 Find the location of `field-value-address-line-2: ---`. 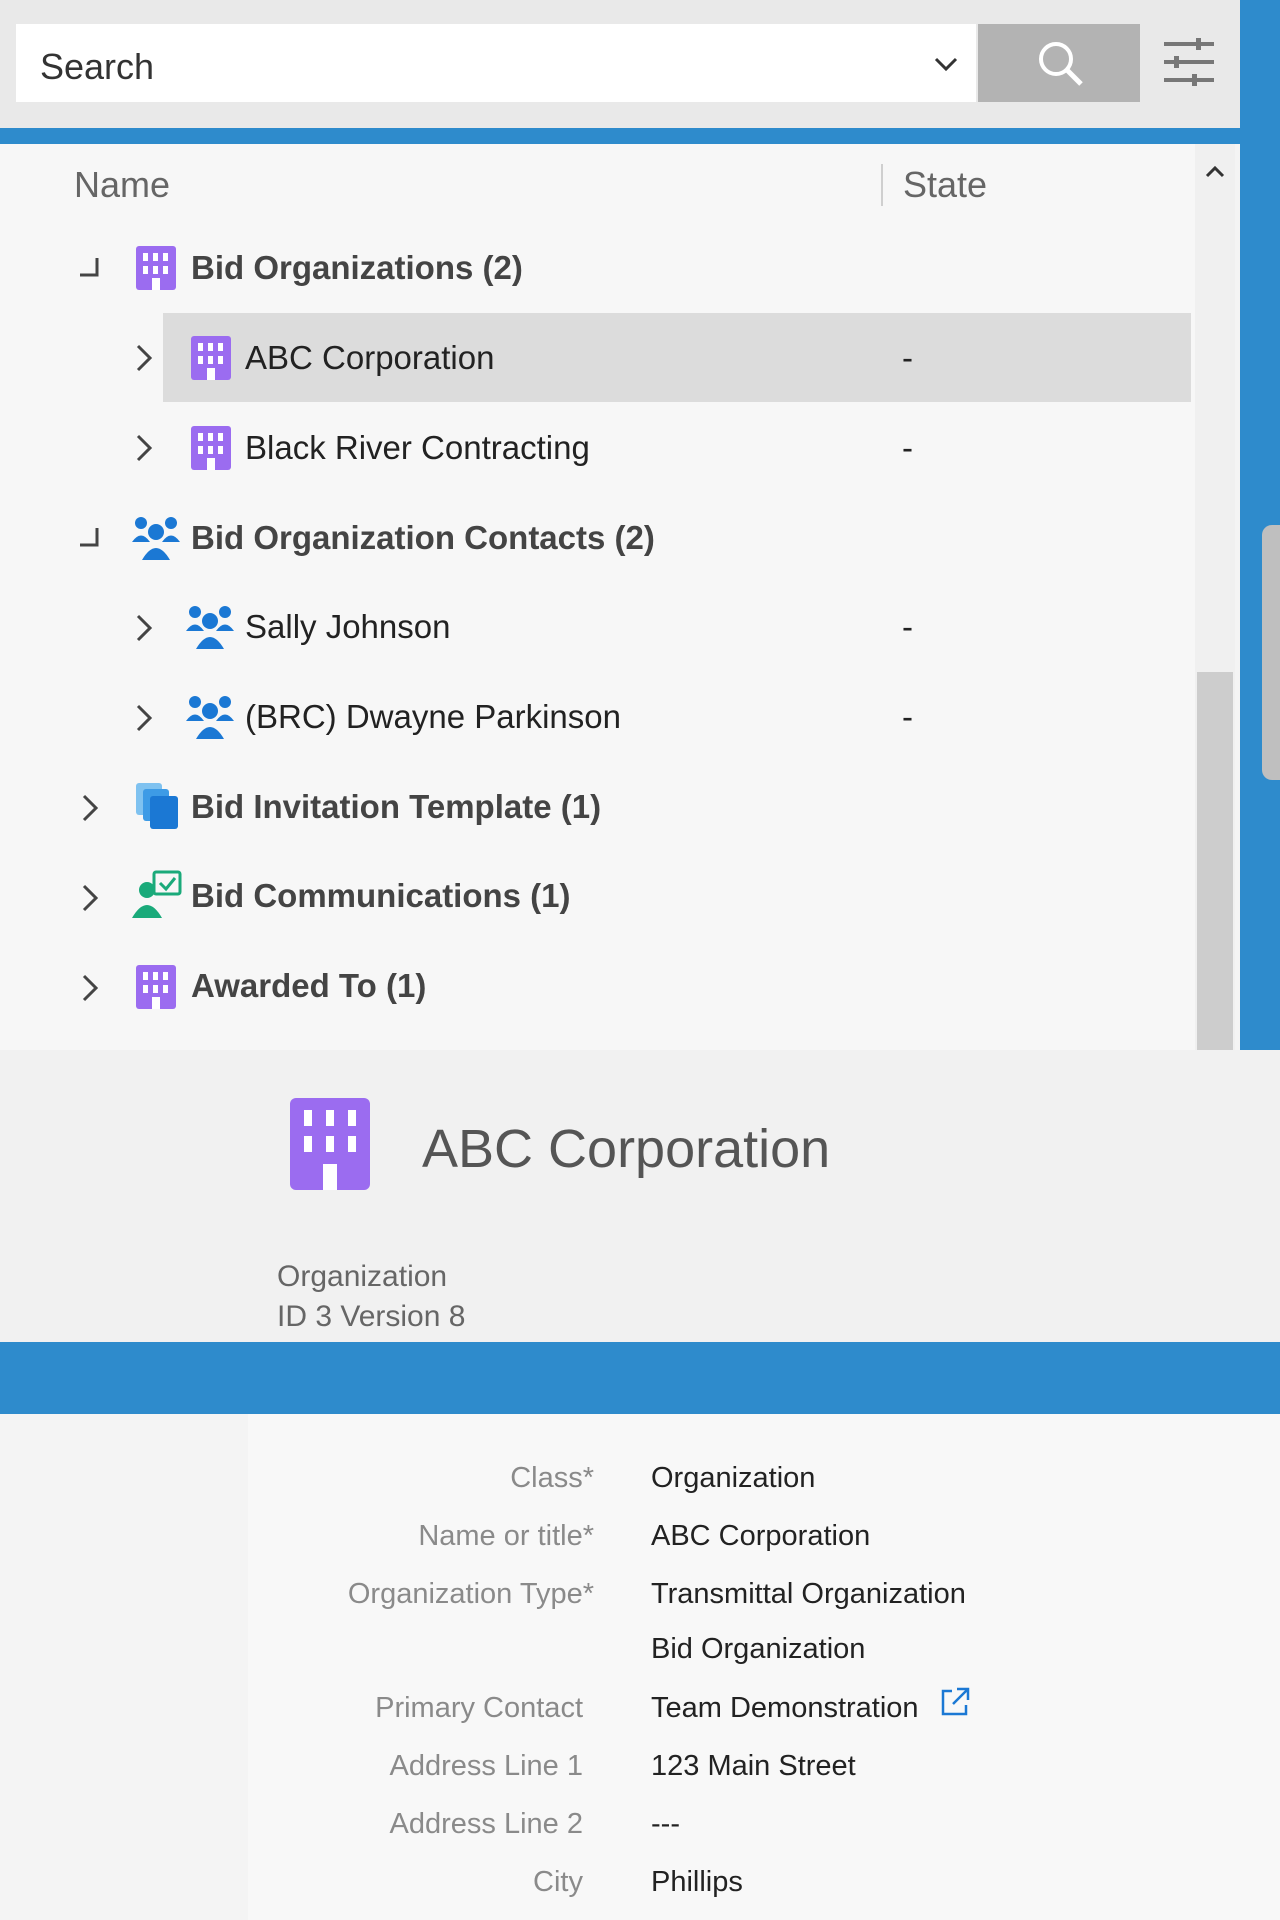

field-value-address-line-2: --- is located at coordinates (665, 1824).